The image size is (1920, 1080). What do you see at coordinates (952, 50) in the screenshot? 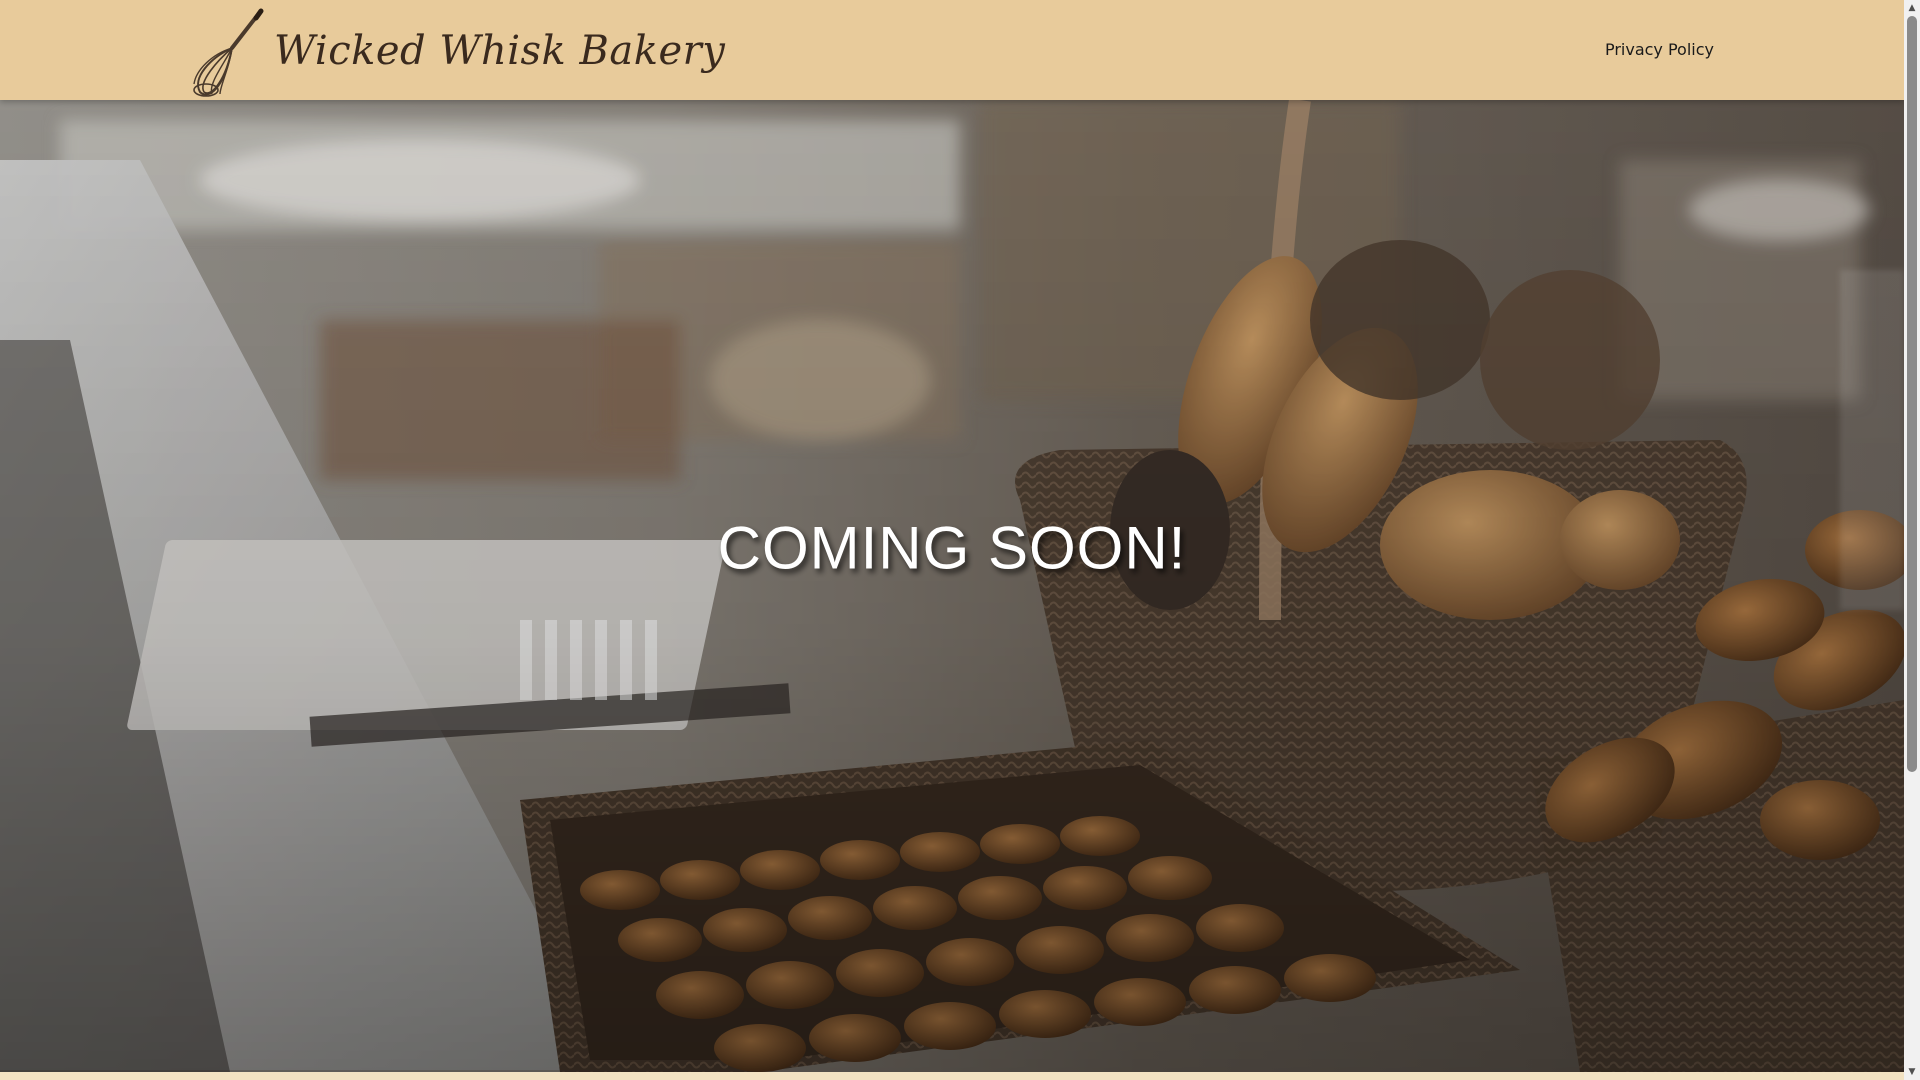
I see `site-header: Wicked Whisk Bakery Privacy Policy` at bounding box center [952, 50].